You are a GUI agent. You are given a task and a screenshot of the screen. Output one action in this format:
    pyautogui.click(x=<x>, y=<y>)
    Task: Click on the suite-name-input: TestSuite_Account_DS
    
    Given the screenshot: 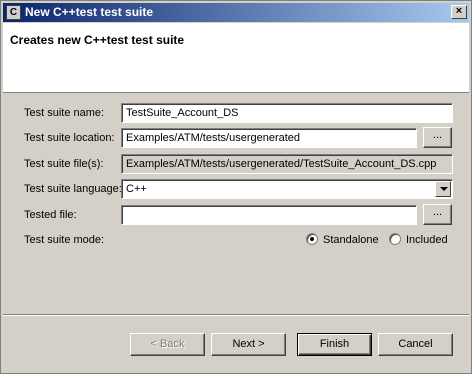 What is the action you would take?
    pyautogui.click(x=287, y=113)
    